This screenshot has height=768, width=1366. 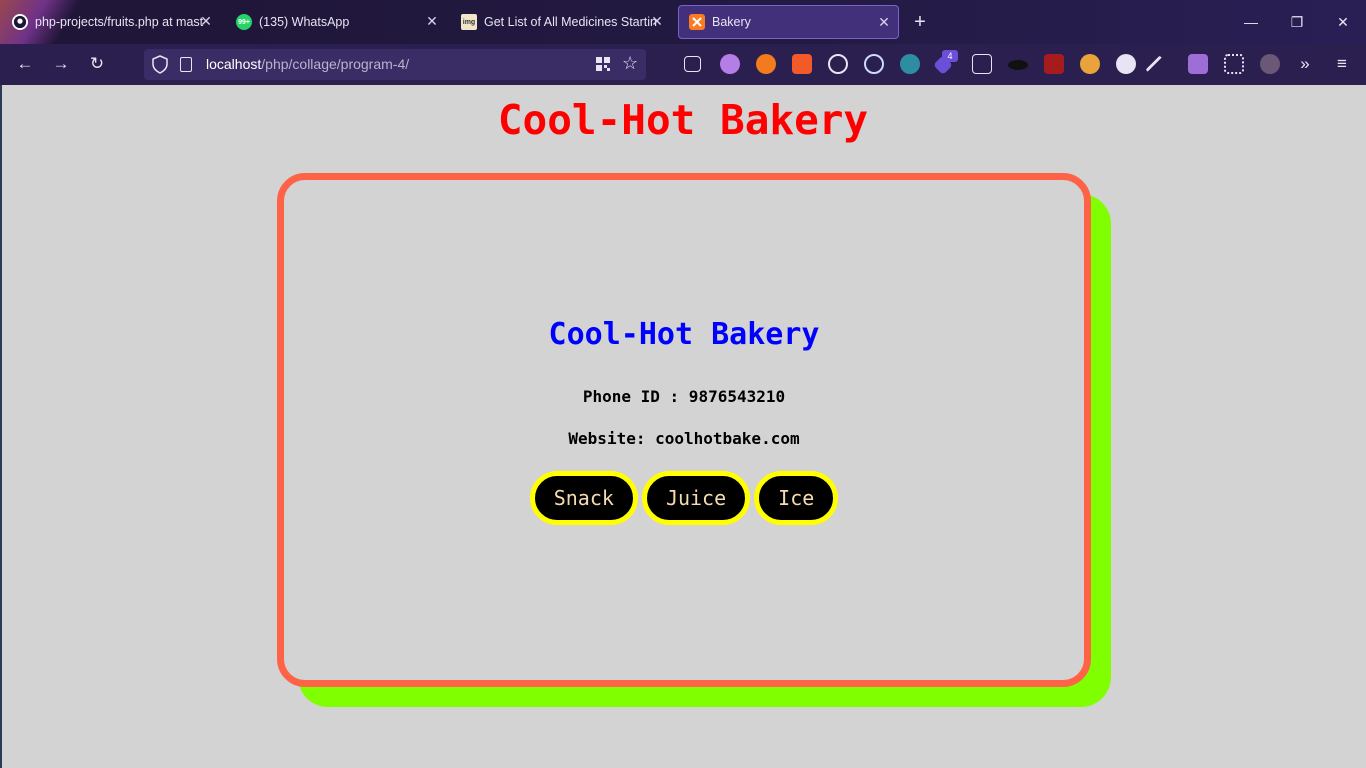 What do you see at coordinates (697, 22) in the screenshot?
I see `xampp-icon` at bounding box center [697, 22].